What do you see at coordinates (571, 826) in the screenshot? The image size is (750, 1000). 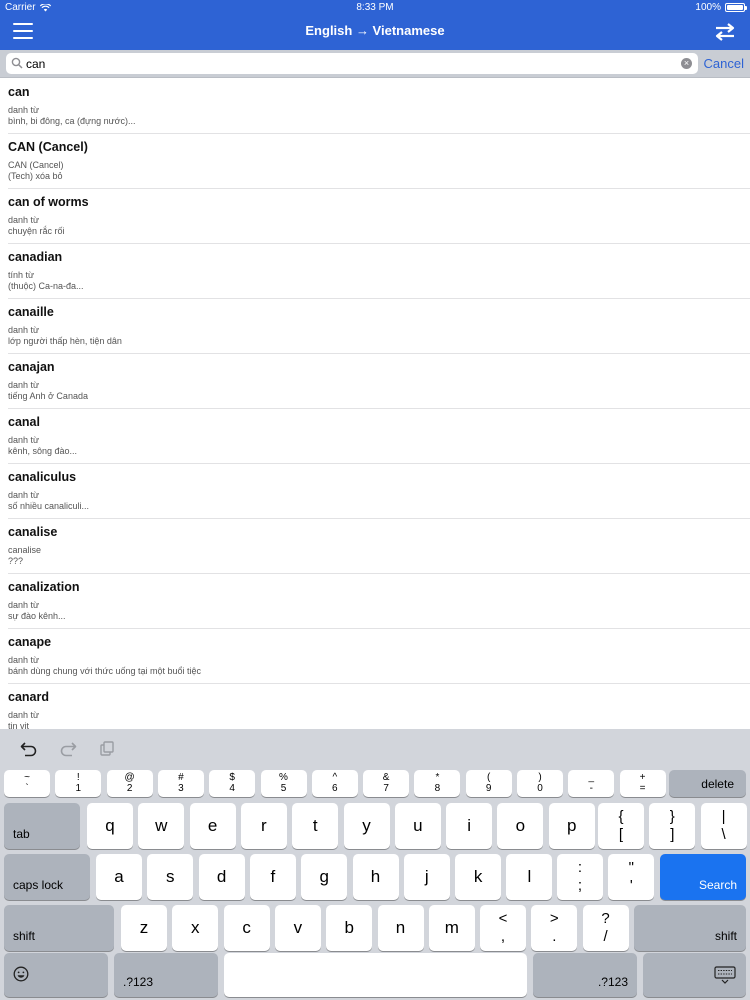 I see `letter-key-p: p` at bounding box center [571, 826].